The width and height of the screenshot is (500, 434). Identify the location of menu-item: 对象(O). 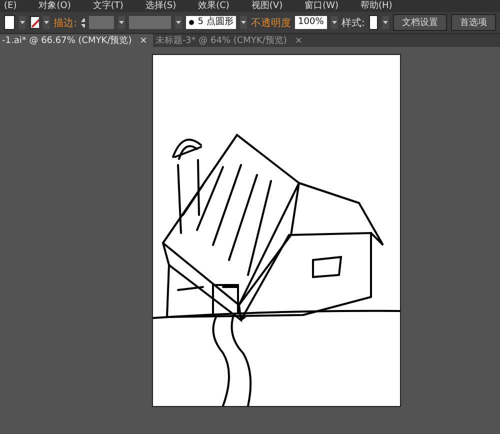
(54, 6).